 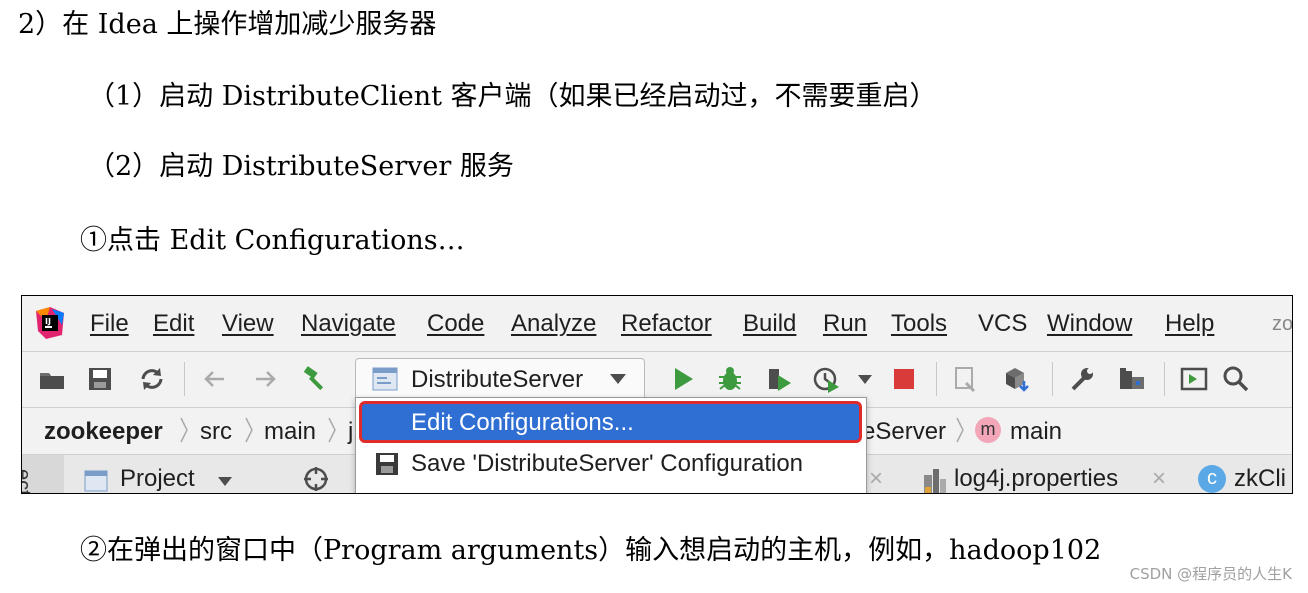 What do you see at coordinates (350, 432) in the screenshot?
I see `breadcrumb-package-partial: j` at bounding box center [350, 432].